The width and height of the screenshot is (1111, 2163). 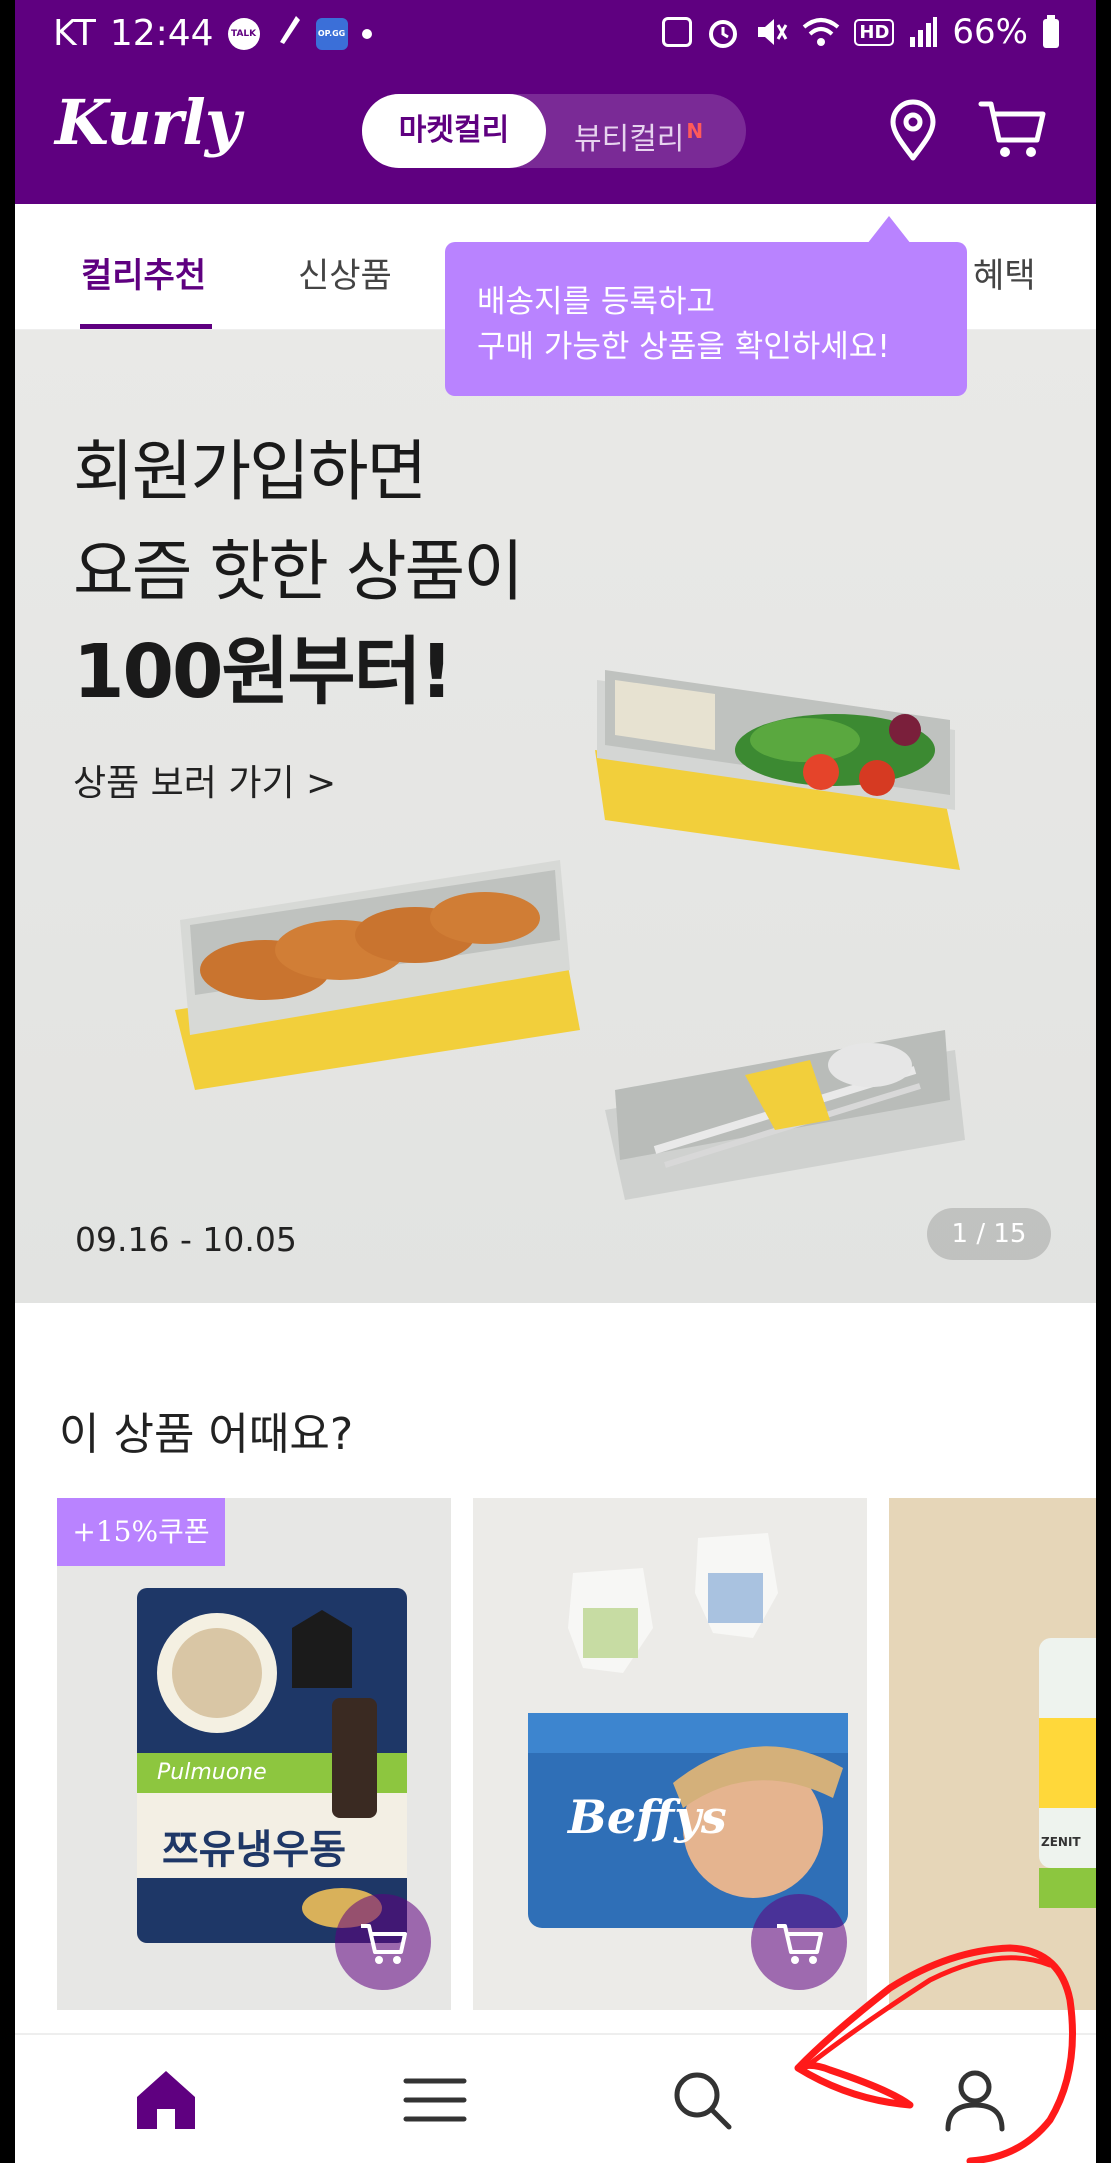 I want to click on product-card: Beffys, so click(x=670, y=1754).